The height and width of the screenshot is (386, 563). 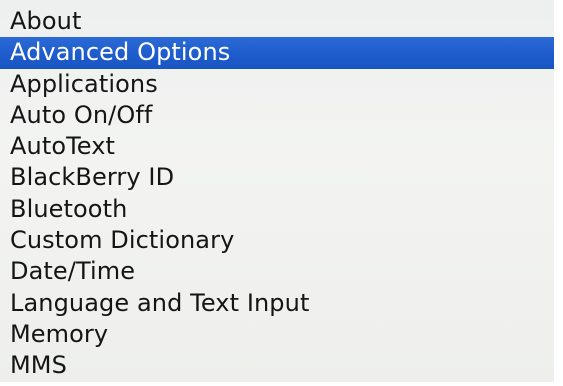 I want to click on menu-item-custom-dictionary: Custom Dictionary, so click(x=277, y=240).